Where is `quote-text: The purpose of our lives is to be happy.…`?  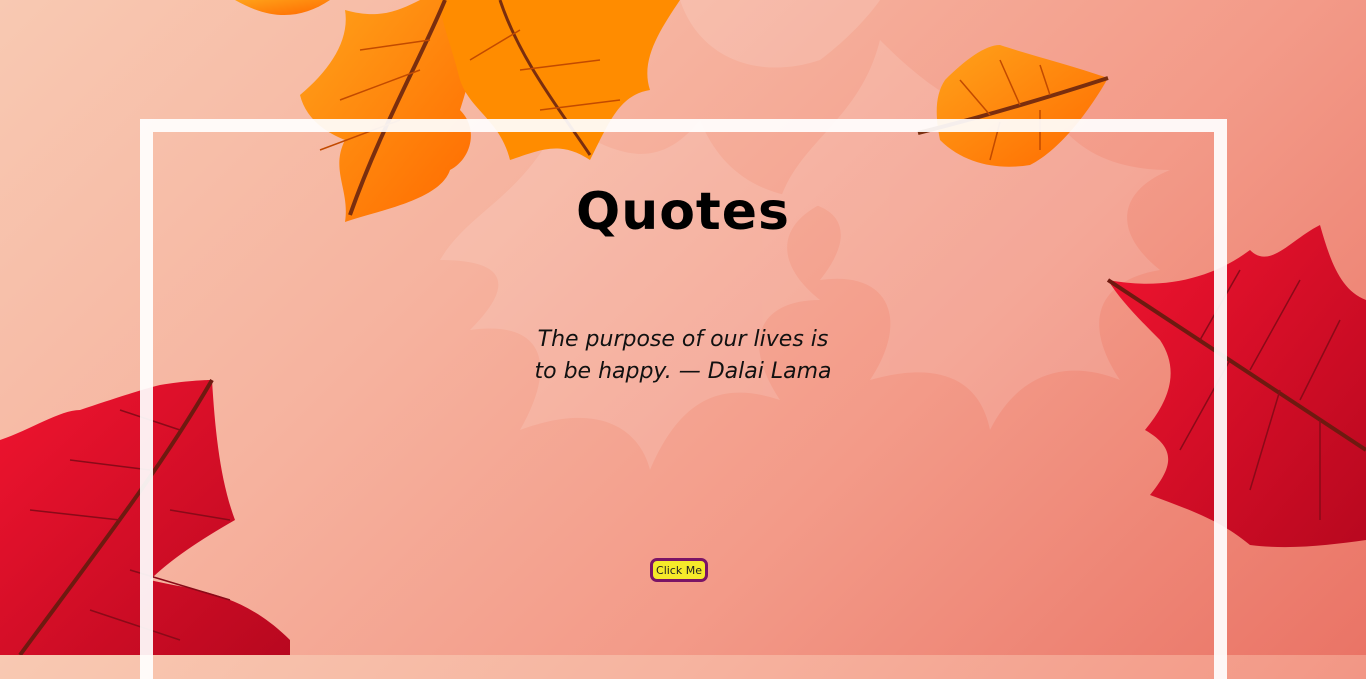 quote-text: The purpose of our lives is to be happy.… is located at coordinates (683, 355).